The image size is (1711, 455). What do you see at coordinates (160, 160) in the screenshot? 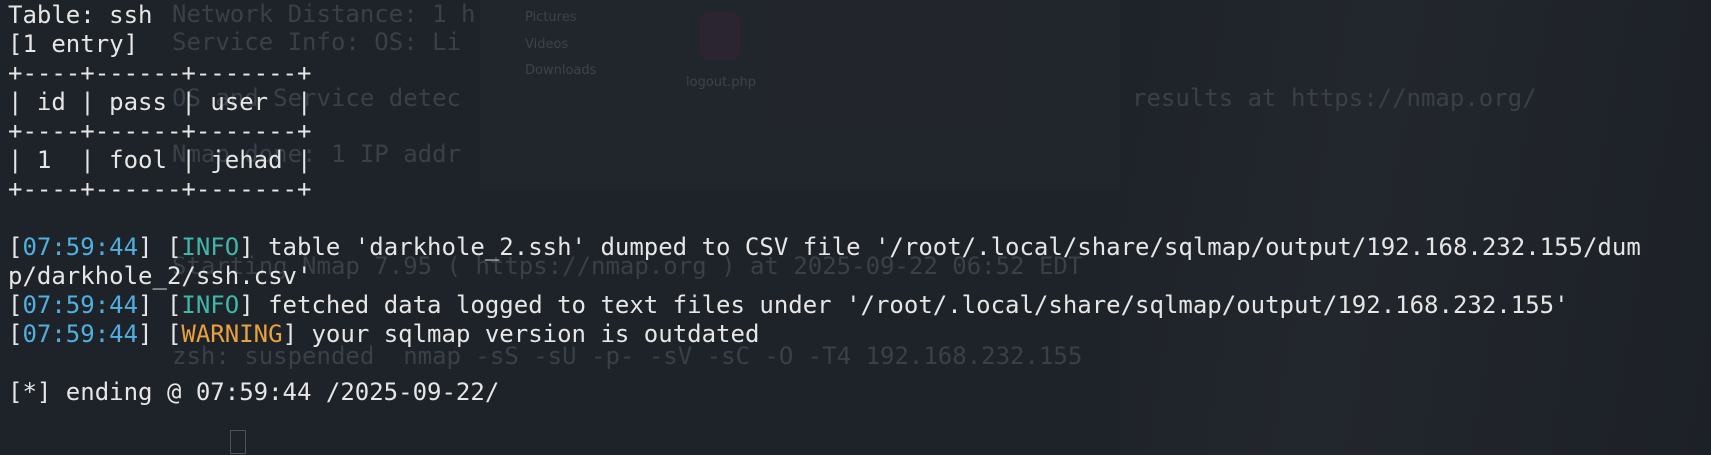
I see `table-row: | 1 | fool | jehad |` at bounding box center [160, 160].